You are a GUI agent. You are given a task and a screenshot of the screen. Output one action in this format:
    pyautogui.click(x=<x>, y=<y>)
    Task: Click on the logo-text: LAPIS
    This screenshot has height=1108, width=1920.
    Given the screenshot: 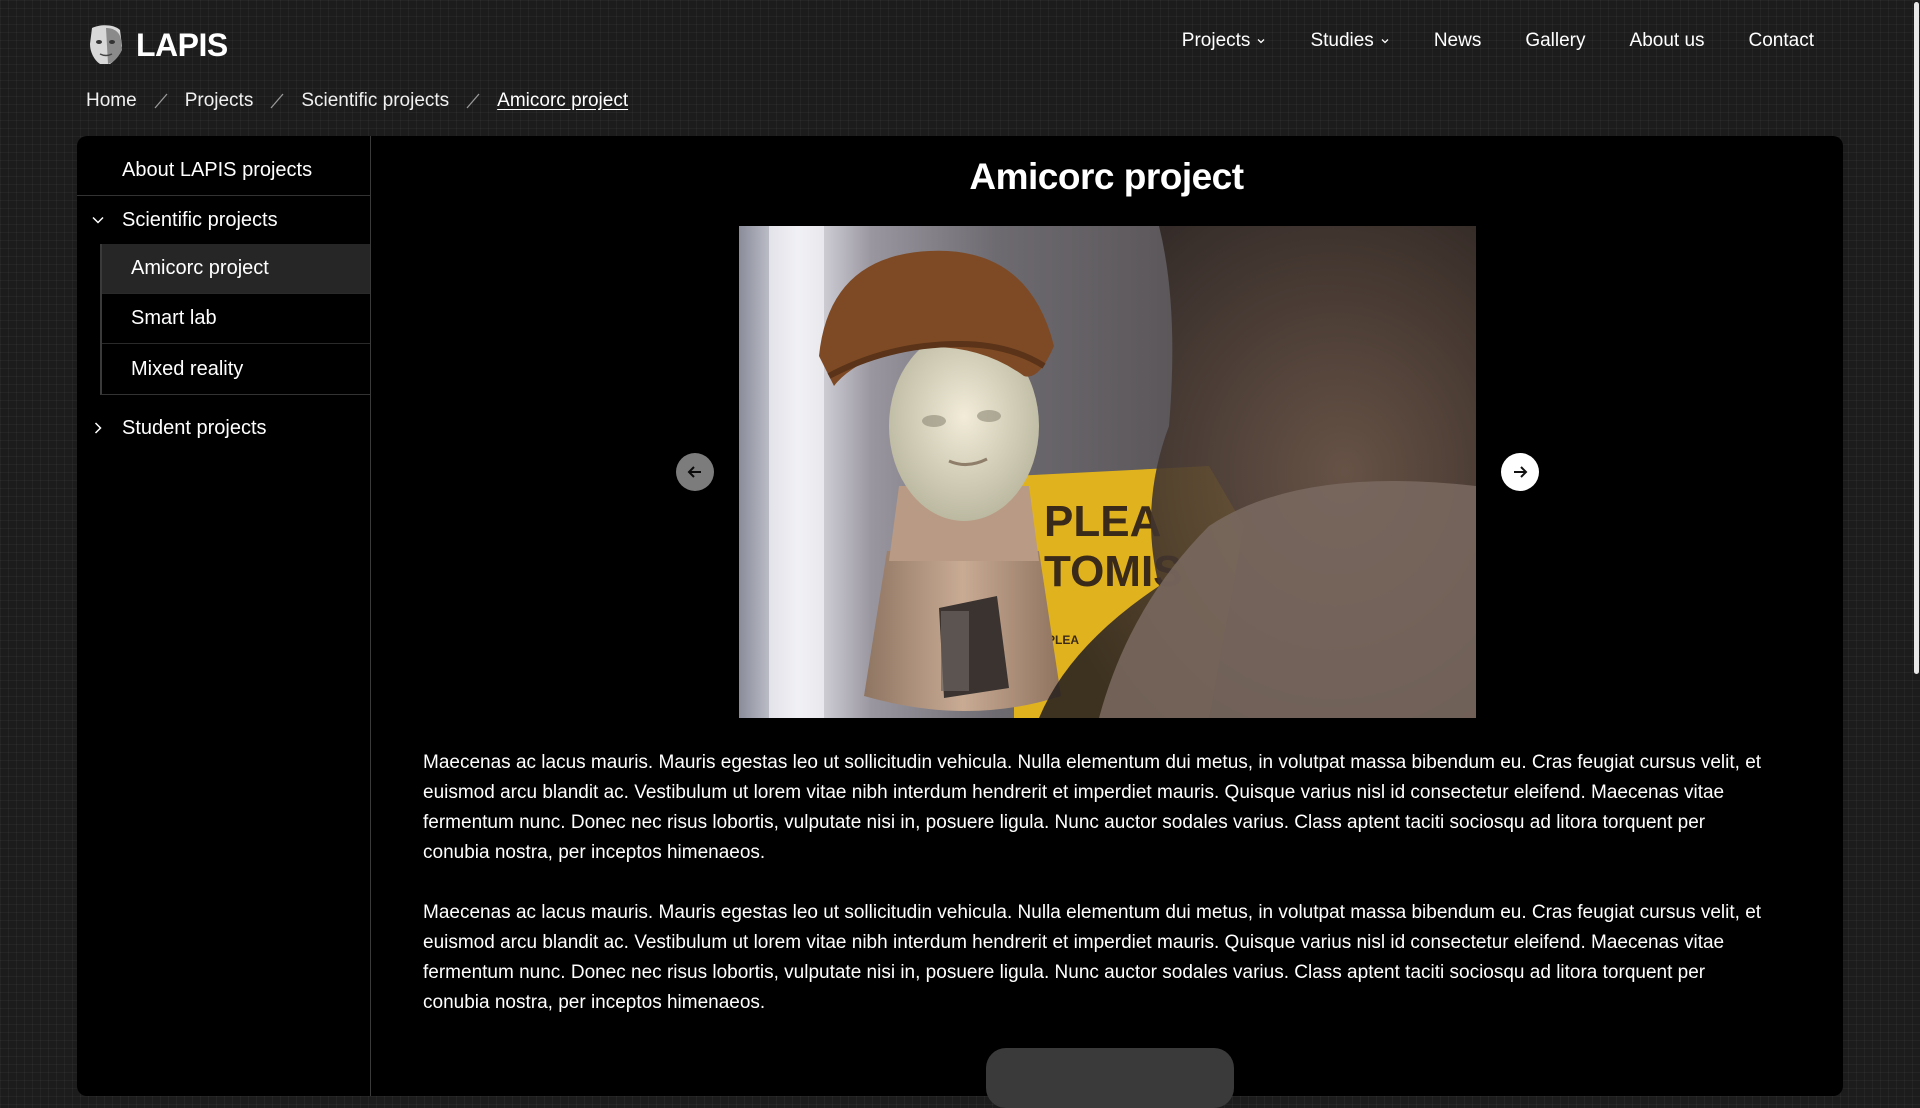 What is the action you would take?
    pyautogui.click(x=182, y=44)
    